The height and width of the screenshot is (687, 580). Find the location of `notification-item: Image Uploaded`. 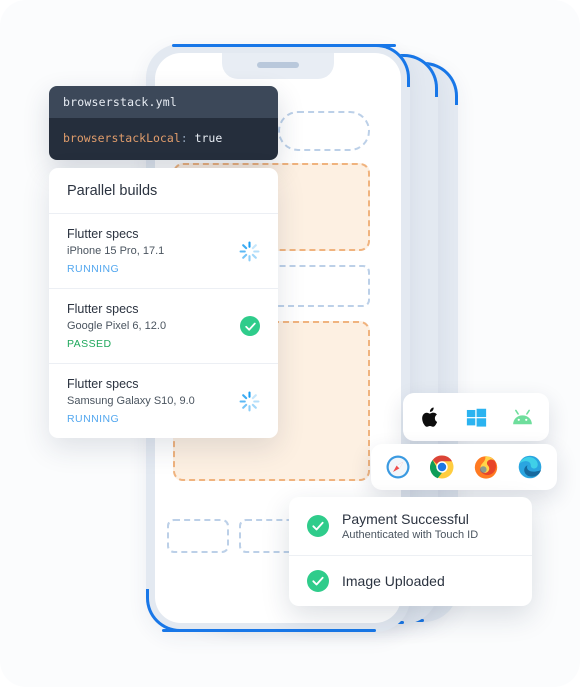

notification-item: Image Uploaded is located at coordinates (410, 581).